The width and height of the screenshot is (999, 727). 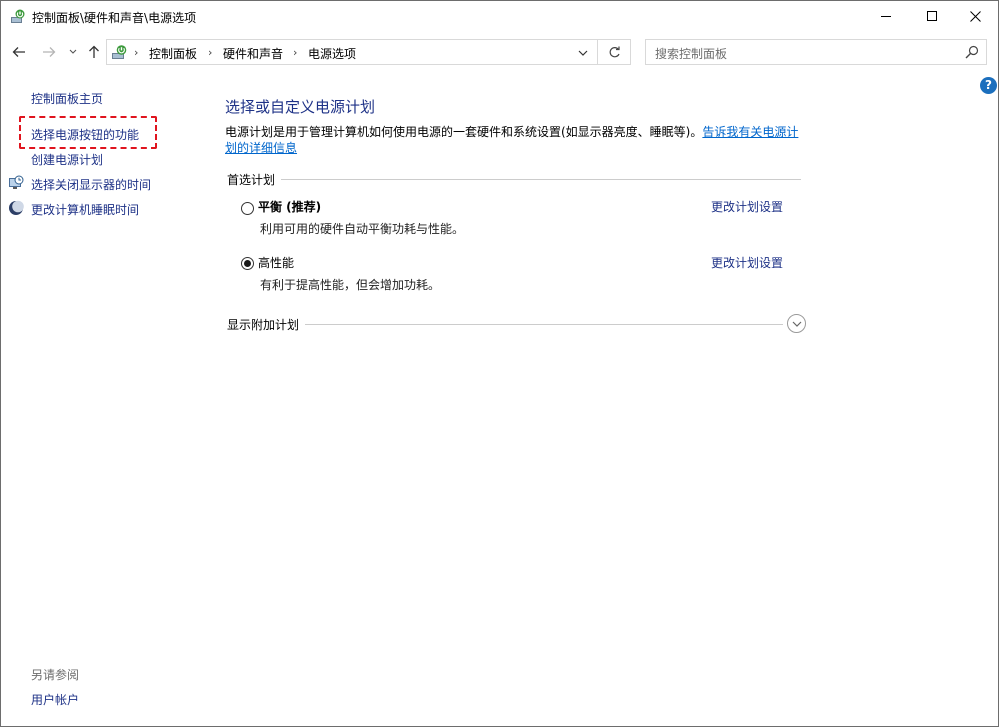 I want to click on address-bar: › 控制面板 › 硬件和声音 › 电源选项, so click(x=352, y=52).